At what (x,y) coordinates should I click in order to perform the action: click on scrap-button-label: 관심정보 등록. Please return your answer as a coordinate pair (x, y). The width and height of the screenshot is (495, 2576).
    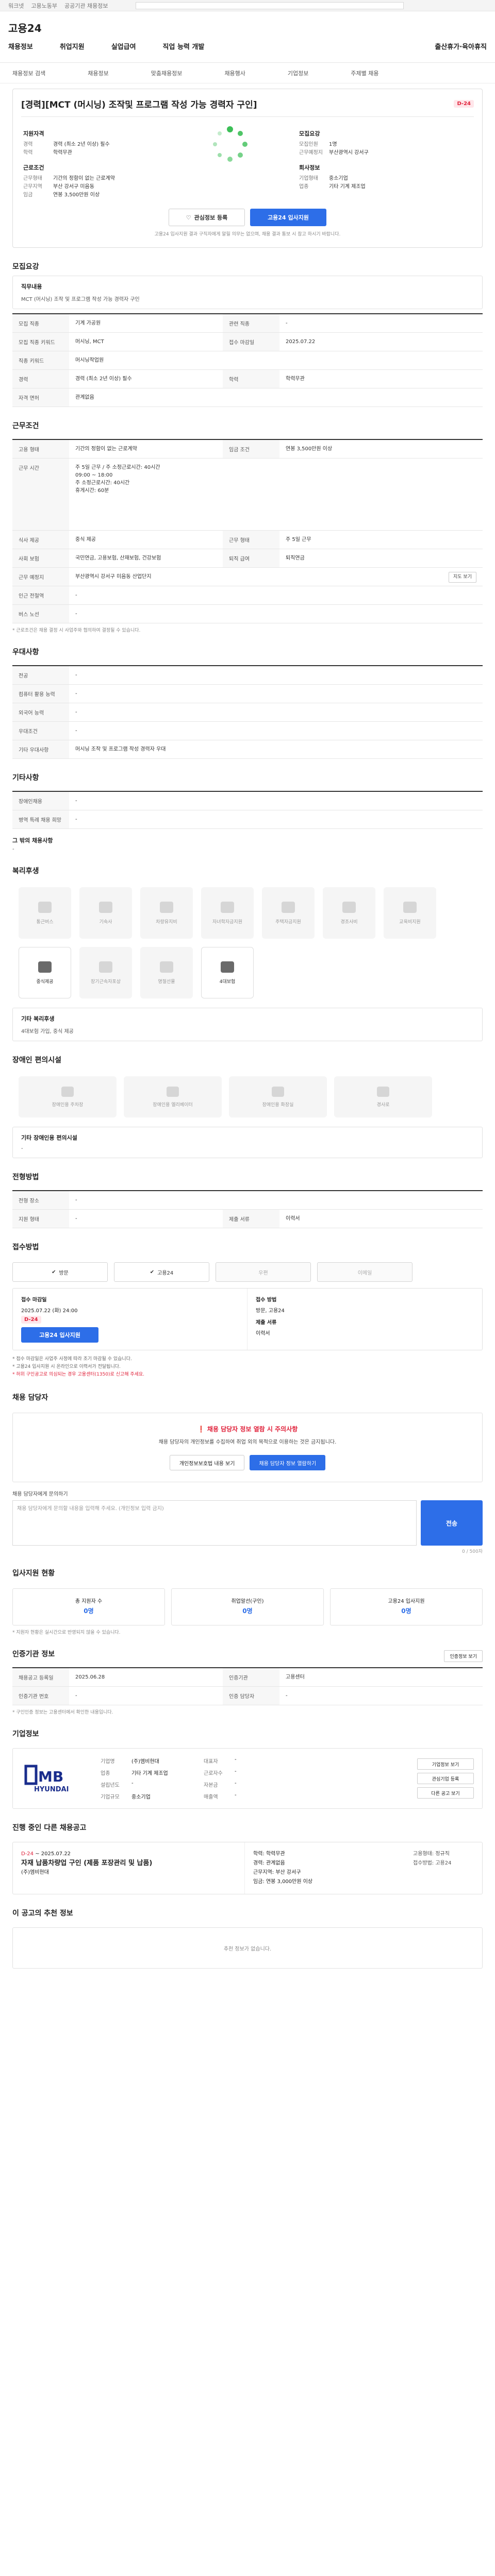
    Looking at the image, I should click on (211, 217).